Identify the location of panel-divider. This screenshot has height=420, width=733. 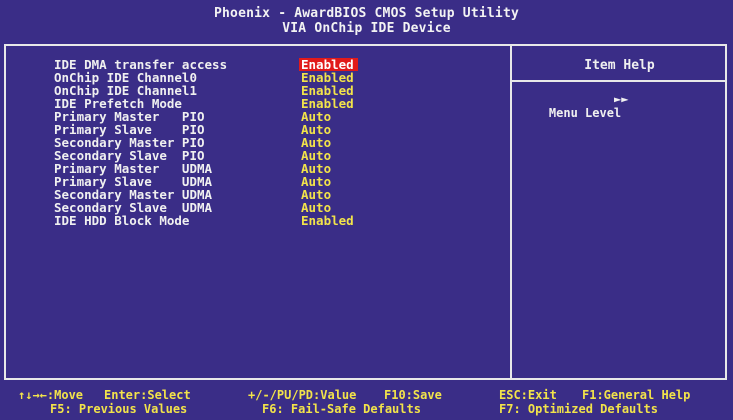
(511, 212).